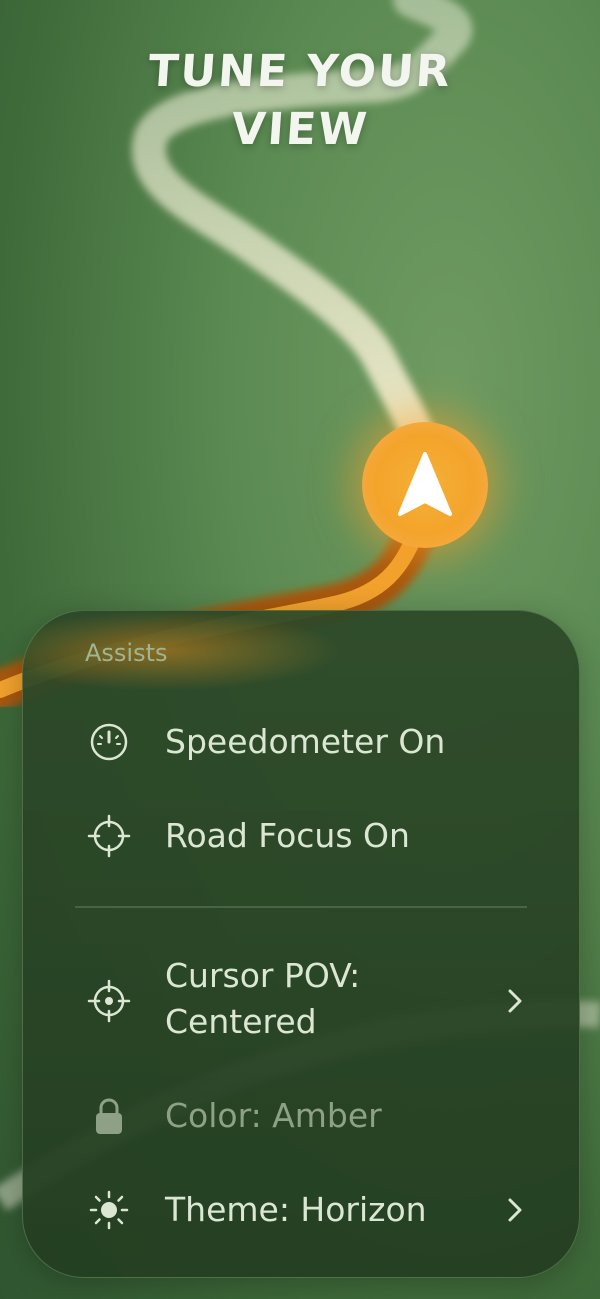  Describe the element at coordinates (263, 975) in the screenshot. I see `menu-item-label-line-1: Cursor POV:` at that location.